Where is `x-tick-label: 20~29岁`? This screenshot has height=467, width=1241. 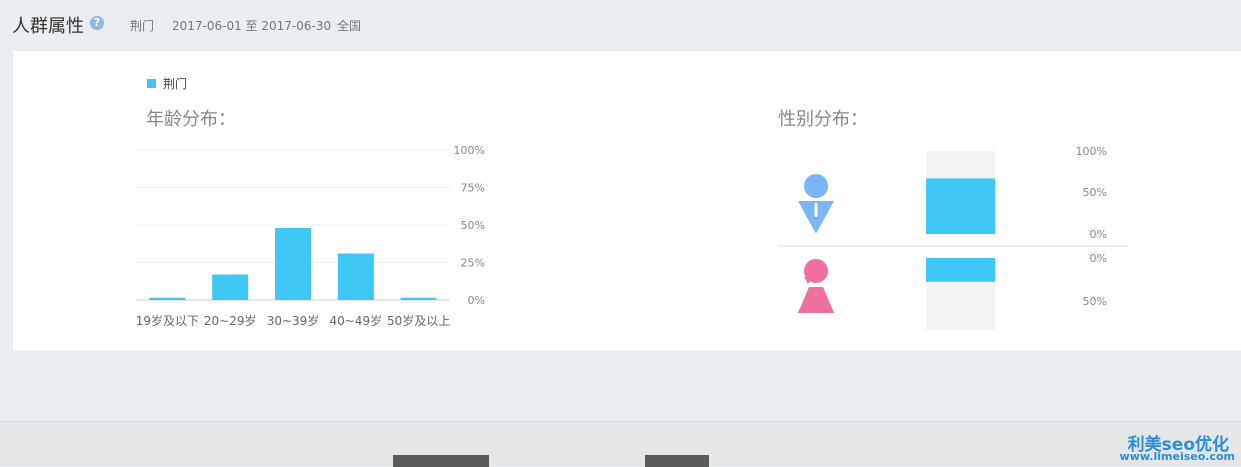
x-tick-label: 20~29岁 is located at coordinates (230, 320).